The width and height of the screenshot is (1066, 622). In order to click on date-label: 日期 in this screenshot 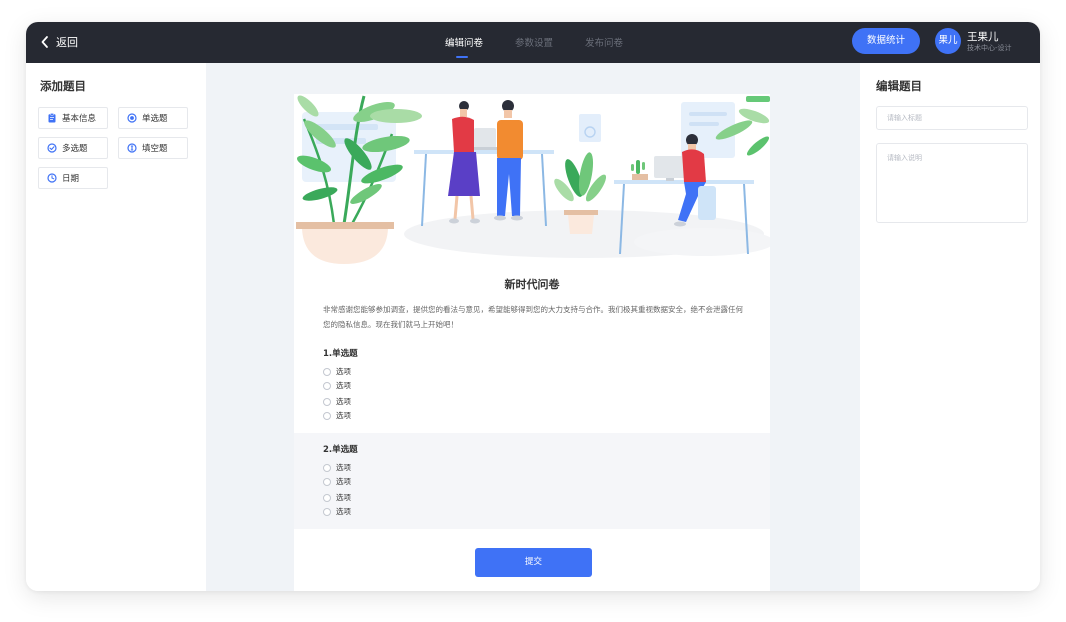, I will do `click(71, 179)`.